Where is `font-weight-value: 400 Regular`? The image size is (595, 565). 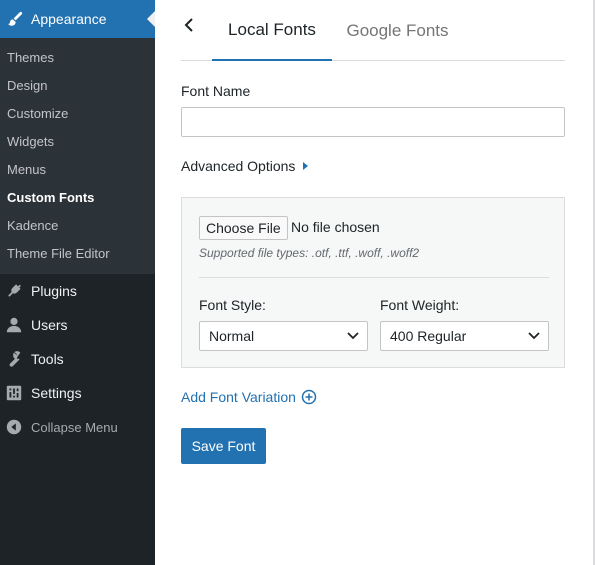 font-weight-value: 400 Regular is located at coordinates (428, 336).